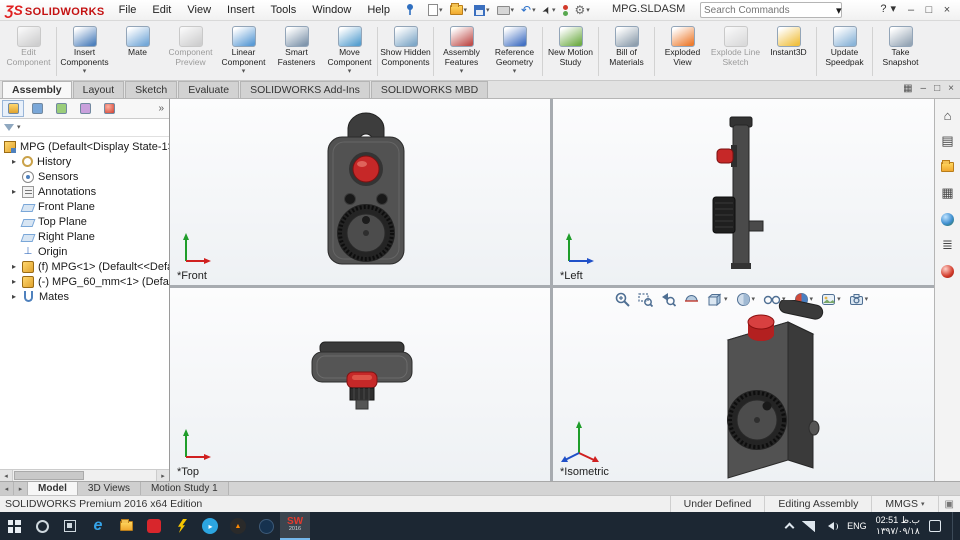 This screenshot has width=960, height=540. Describe the element at coordinates (14, 526) in the screenshot. I see `start-button` at that location.